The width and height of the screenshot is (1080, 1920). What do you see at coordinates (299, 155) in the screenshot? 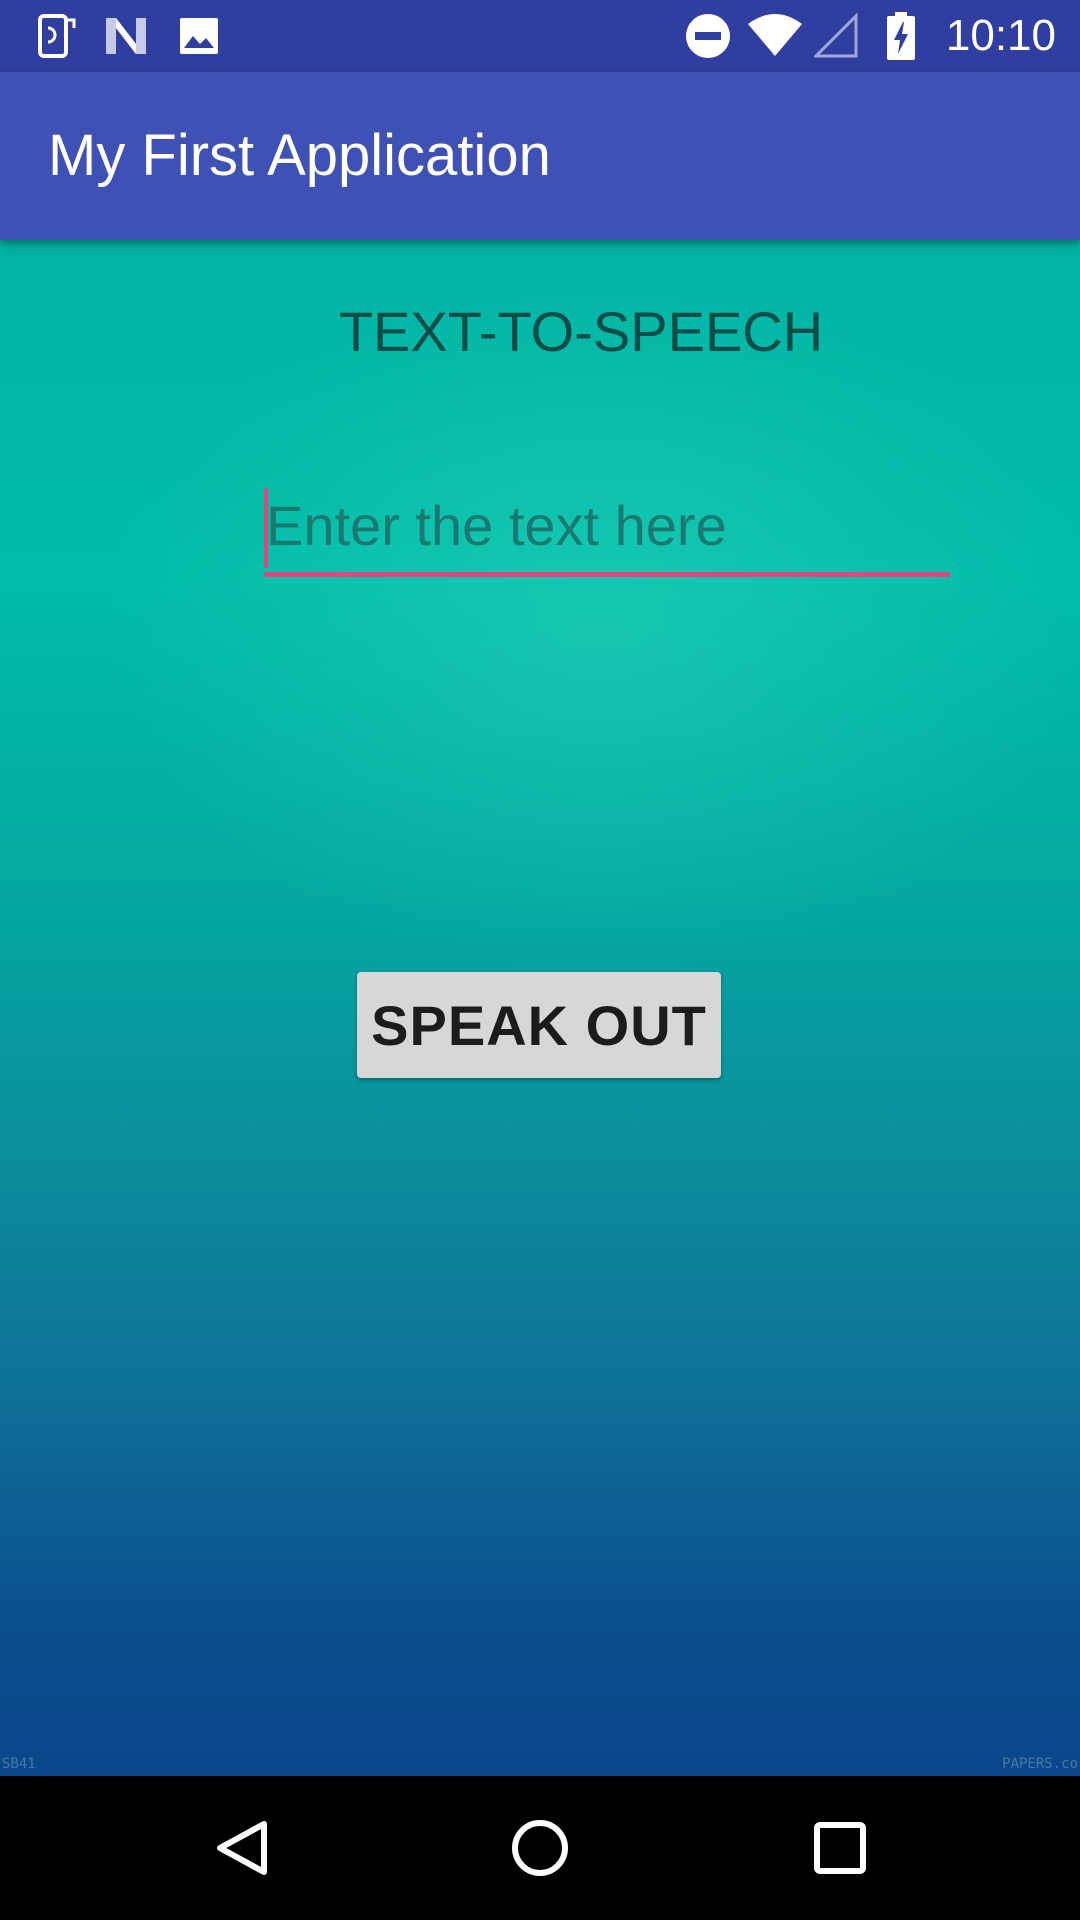
I see `app-title: My First Application` at bounding box center [299, 155].